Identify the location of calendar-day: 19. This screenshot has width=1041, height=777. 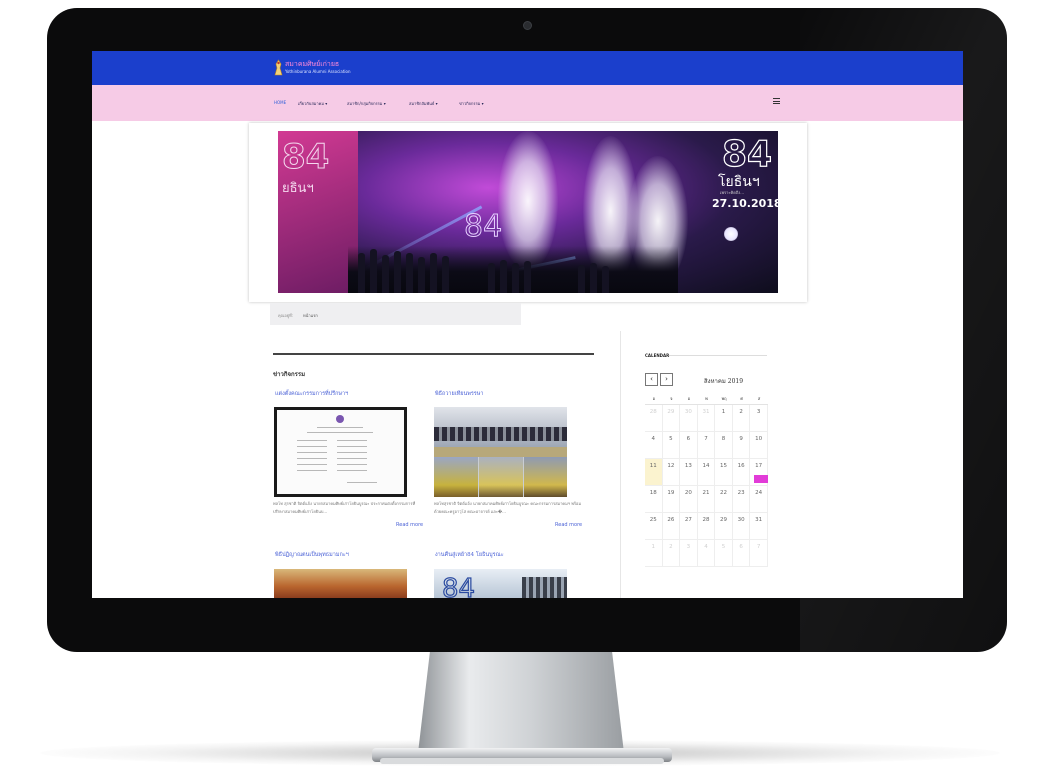
(671, 499).